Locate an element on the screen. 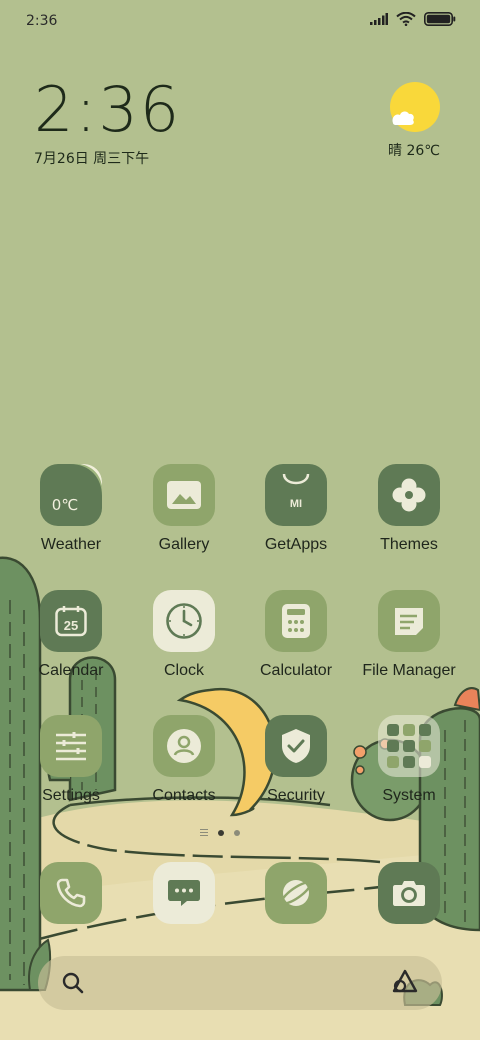  app-file-manager: File Manager is located at coordinates (409, 645).